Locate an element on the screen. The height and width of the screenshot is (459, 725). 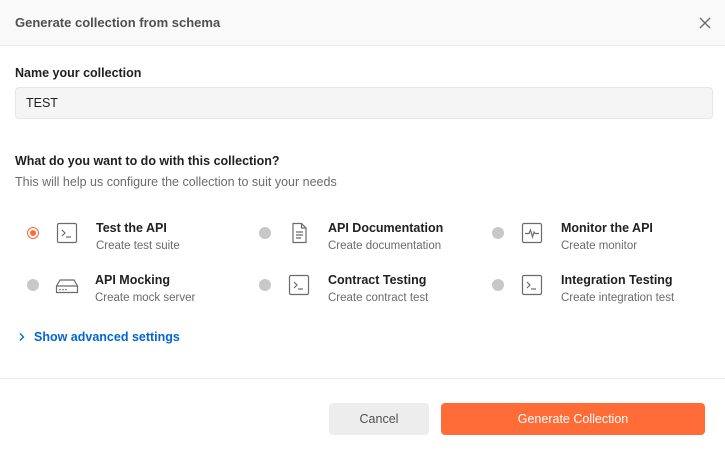
dialog-title: Generate collection from schema is located at coordinates (118, 22).